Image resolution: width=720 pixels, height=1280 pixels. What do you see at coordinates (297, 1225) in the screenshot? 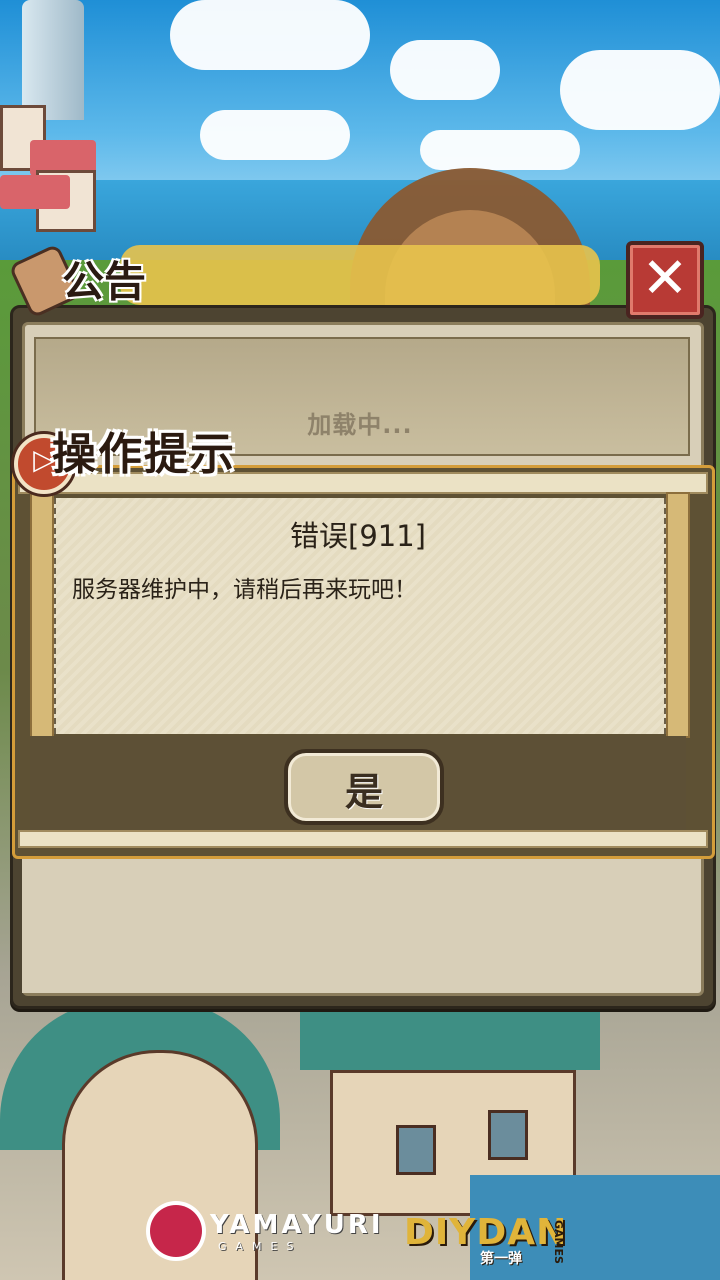
I see `publisher-logo: YAMAYURI` at bounding box center [297, 1225].